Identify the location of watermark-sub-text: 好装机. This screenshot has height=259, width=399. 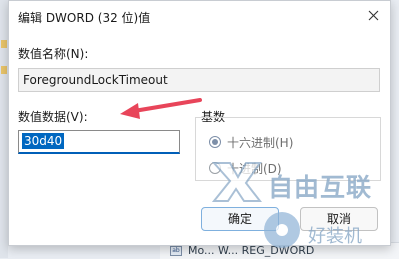
(335, 236).